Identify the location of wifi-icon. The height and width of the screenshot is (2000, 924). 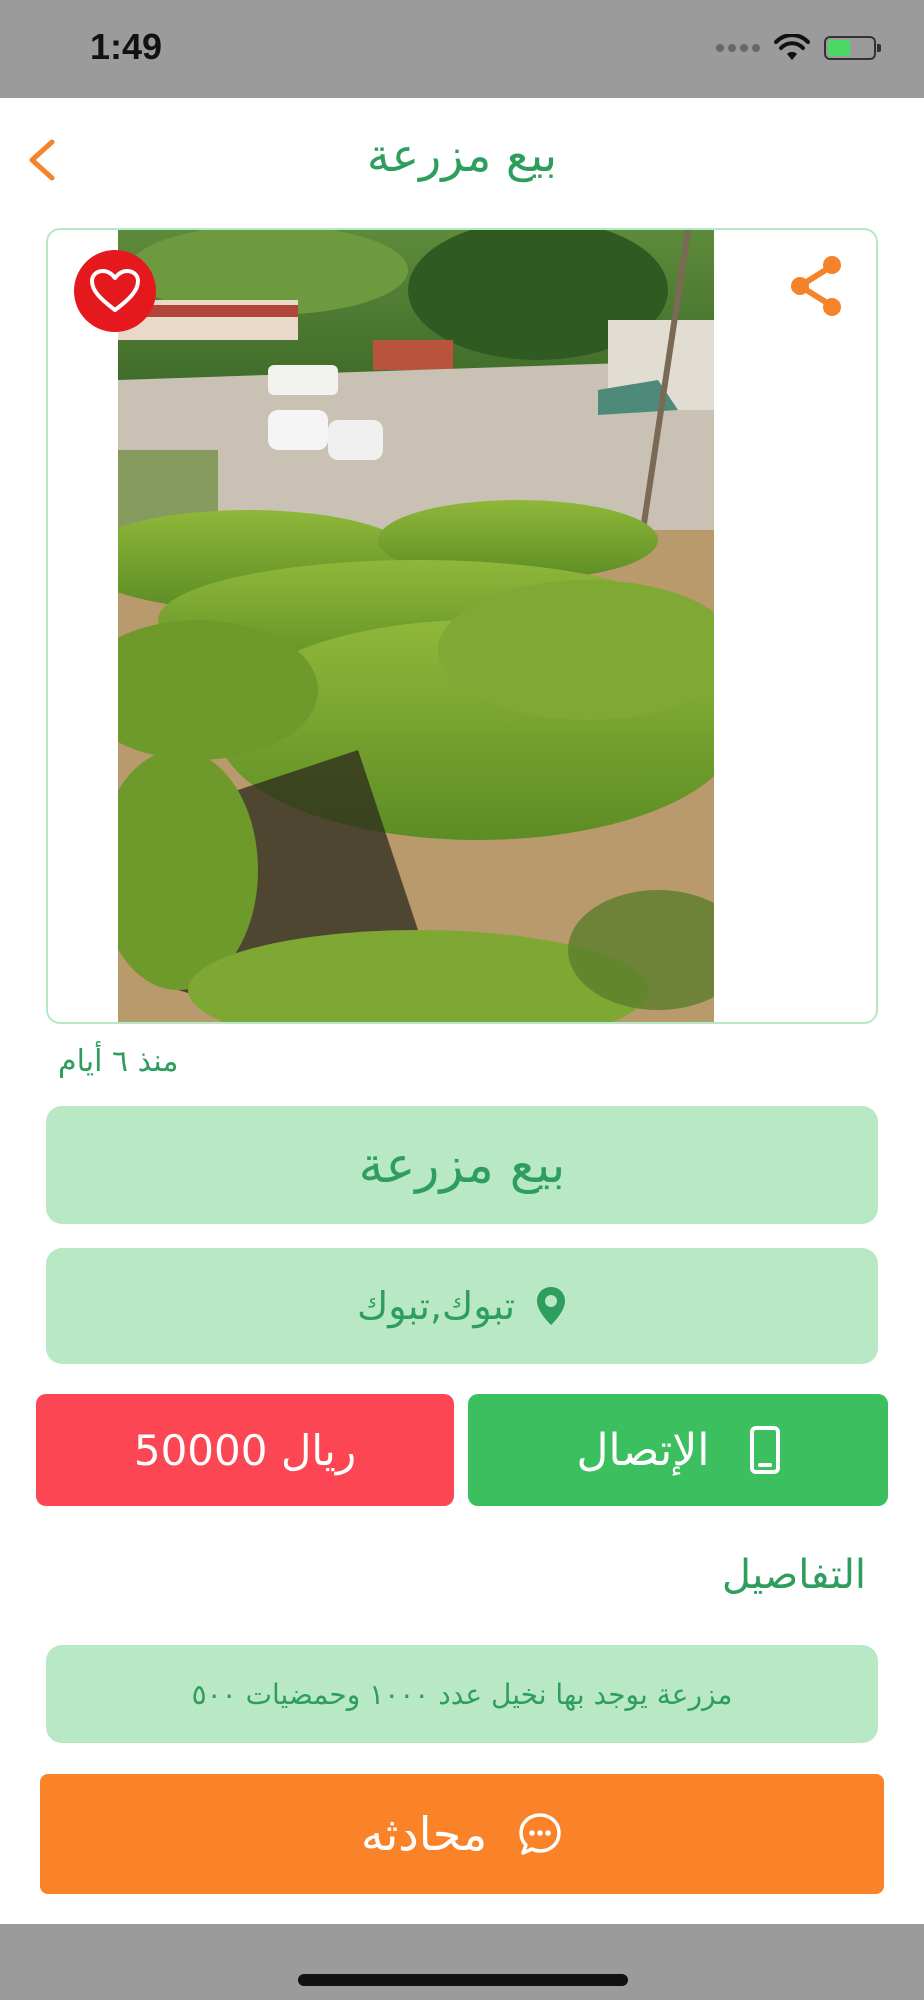
(792, 47).